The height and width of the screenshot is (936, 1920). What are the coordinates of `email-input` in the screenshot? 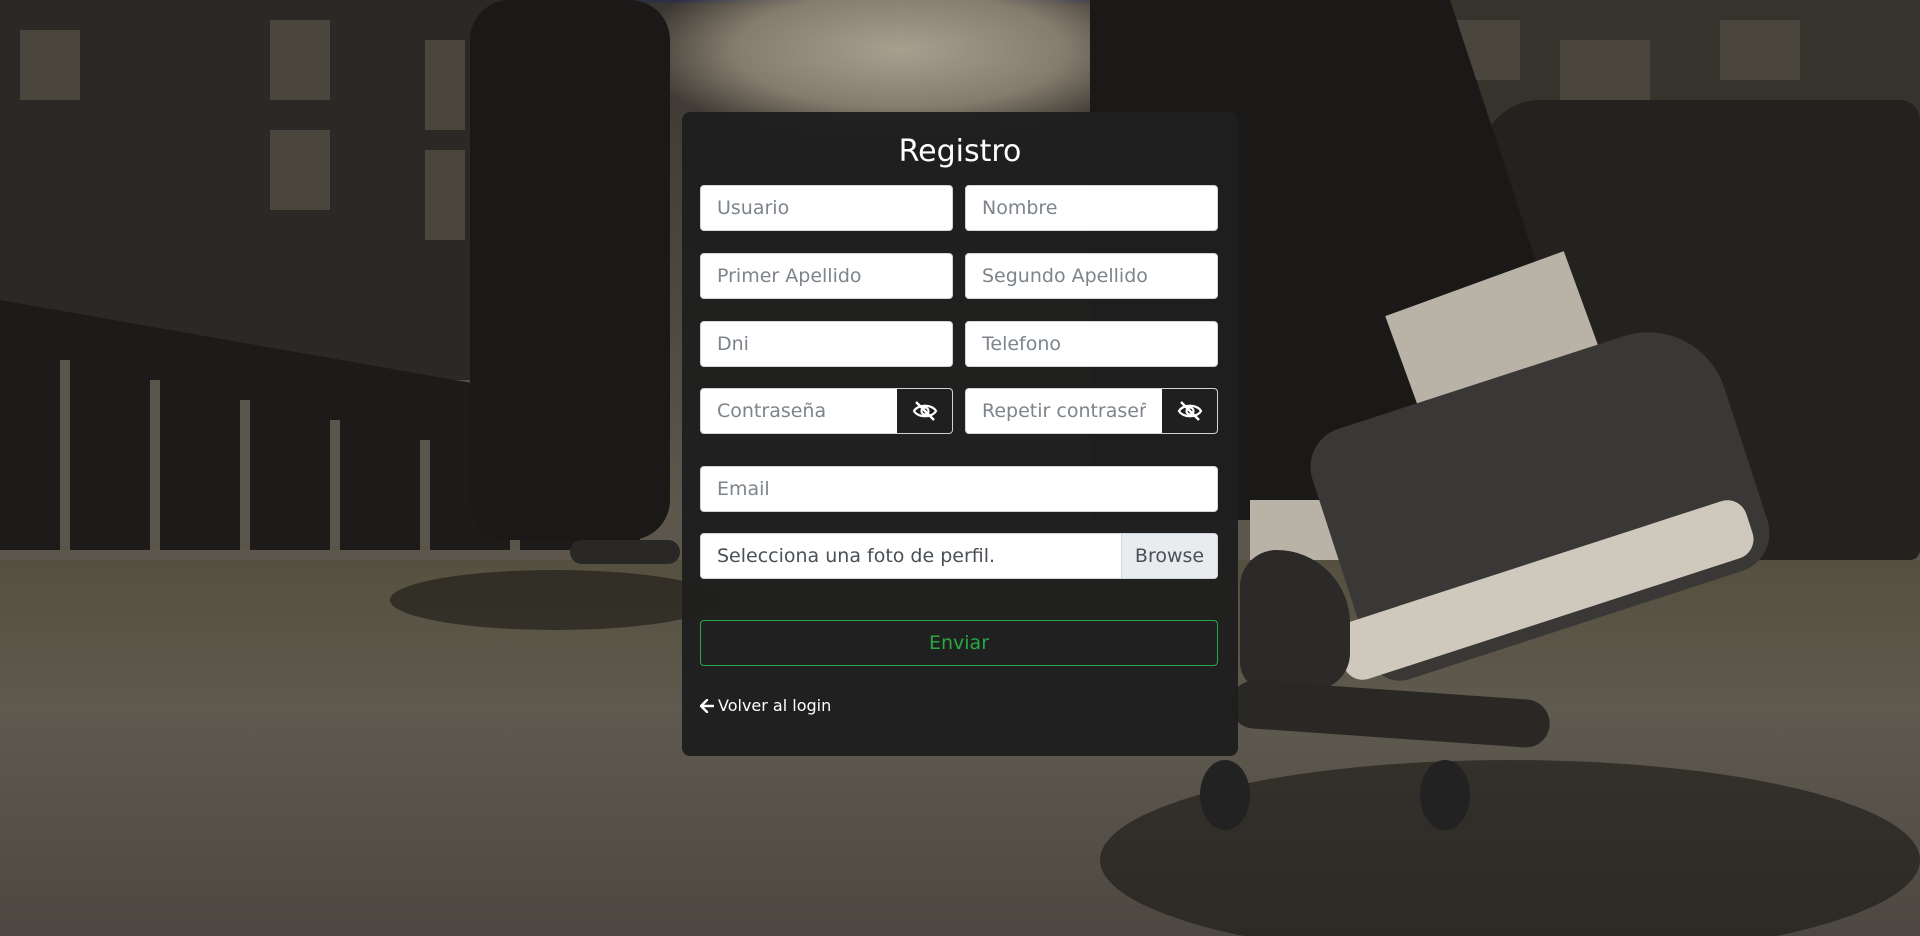 It's located at (959, 489).